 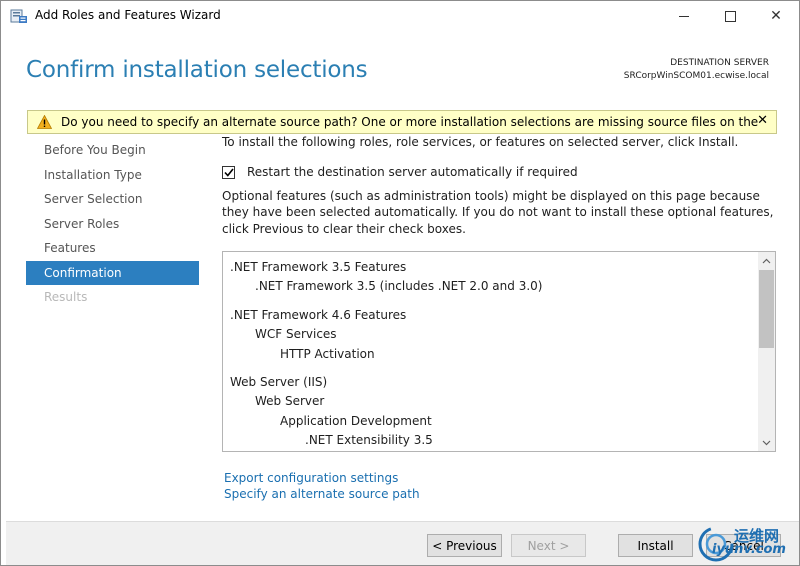 I want to click on title-bar: Add Roles and Features Wizard ✕, so click(x=400, y=16).